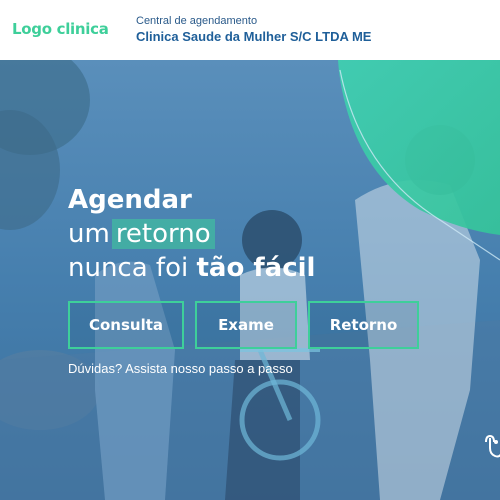 This screenshot has width=500, height=500. What do you see at coordinates (191, 268) in the screenshot?
I see `headline-line-3: nunca foi tão fácil` at bounding box center [191, 268].